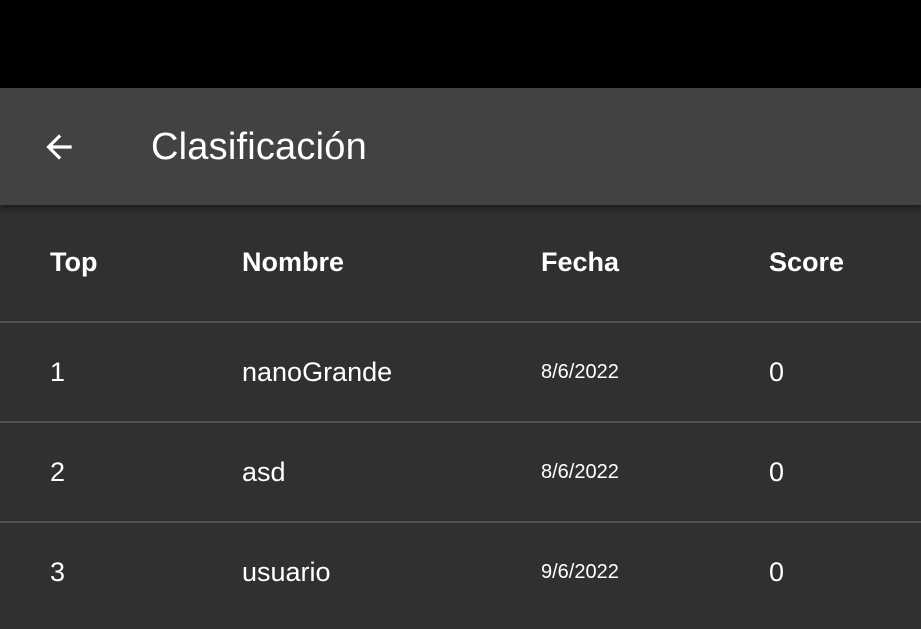 This screenshot has width=921, height=629. What do you see at coordinates (460, 44) in the screenshot?
I see `status-bar` at bounding box center [460, 44].